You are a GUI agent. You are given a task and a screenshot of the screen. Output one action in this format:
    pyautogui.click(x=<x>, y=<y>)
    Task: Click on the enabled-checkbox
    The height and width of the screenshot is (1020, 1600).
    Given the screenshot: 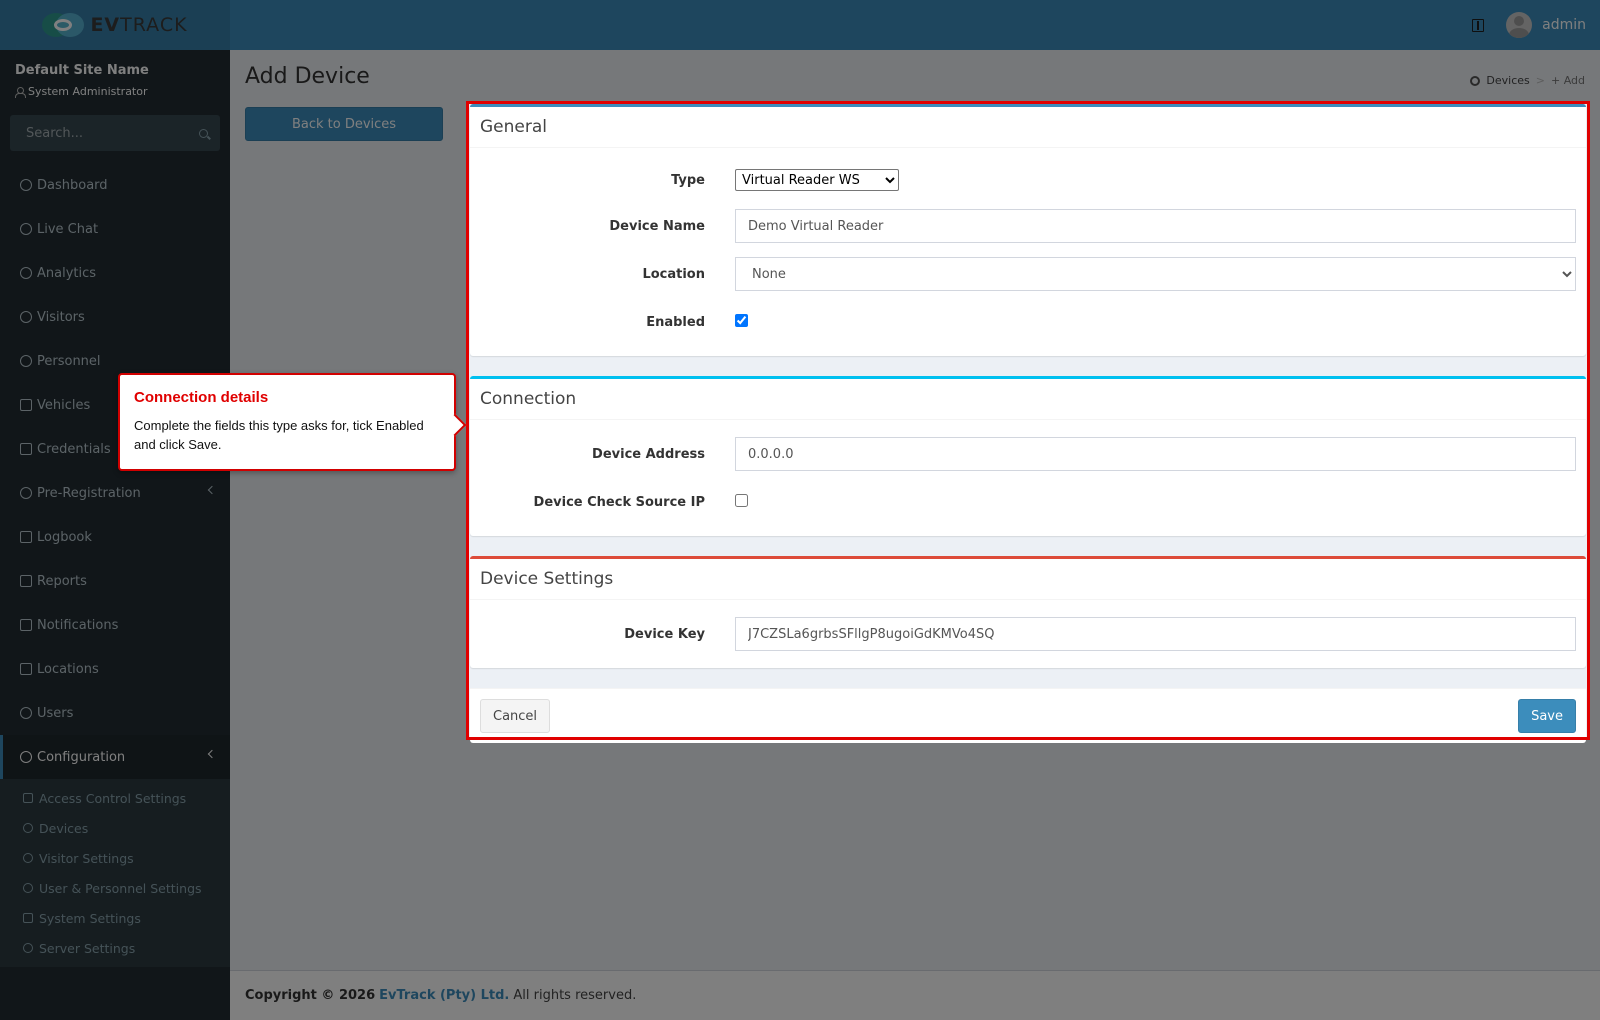 What is the action you would take?
    pyautogui.click(x=741, y=320)
    